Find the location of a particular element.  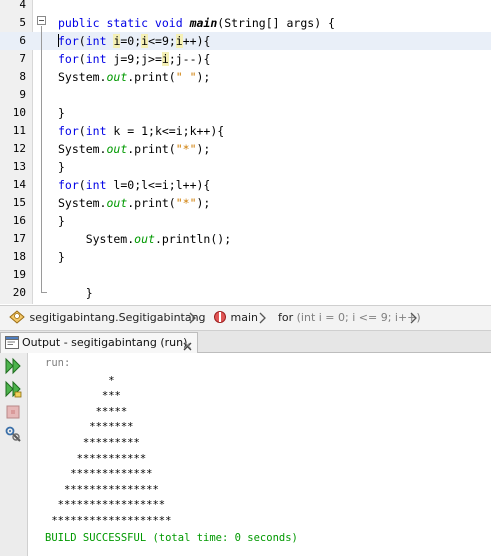

code-text: System.out.print(" "); is located at coordinates (134, 77).